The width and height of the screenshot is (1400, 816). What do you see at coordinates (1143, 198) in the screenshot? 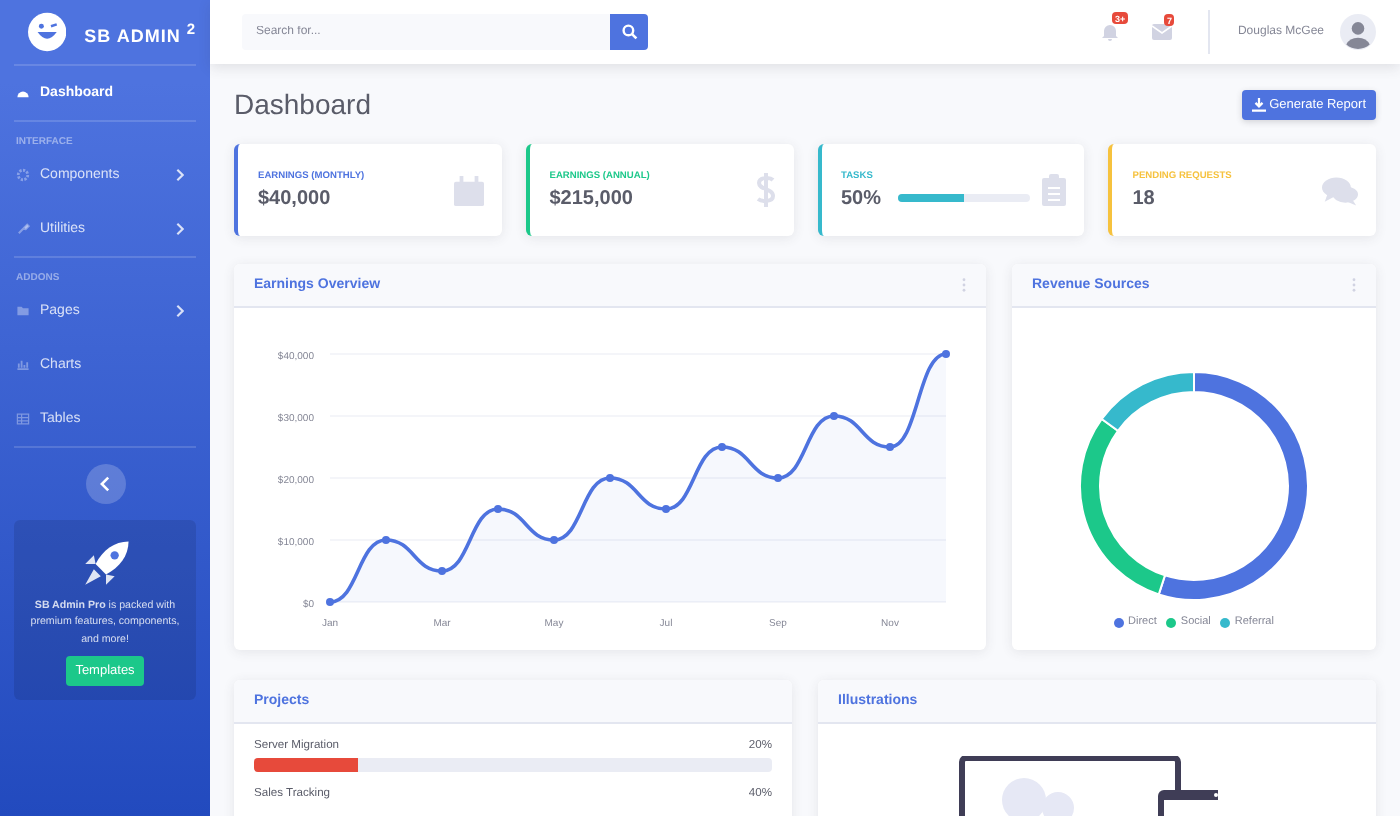
I see `stat-value: 18` at bounding box center [1143, 198].